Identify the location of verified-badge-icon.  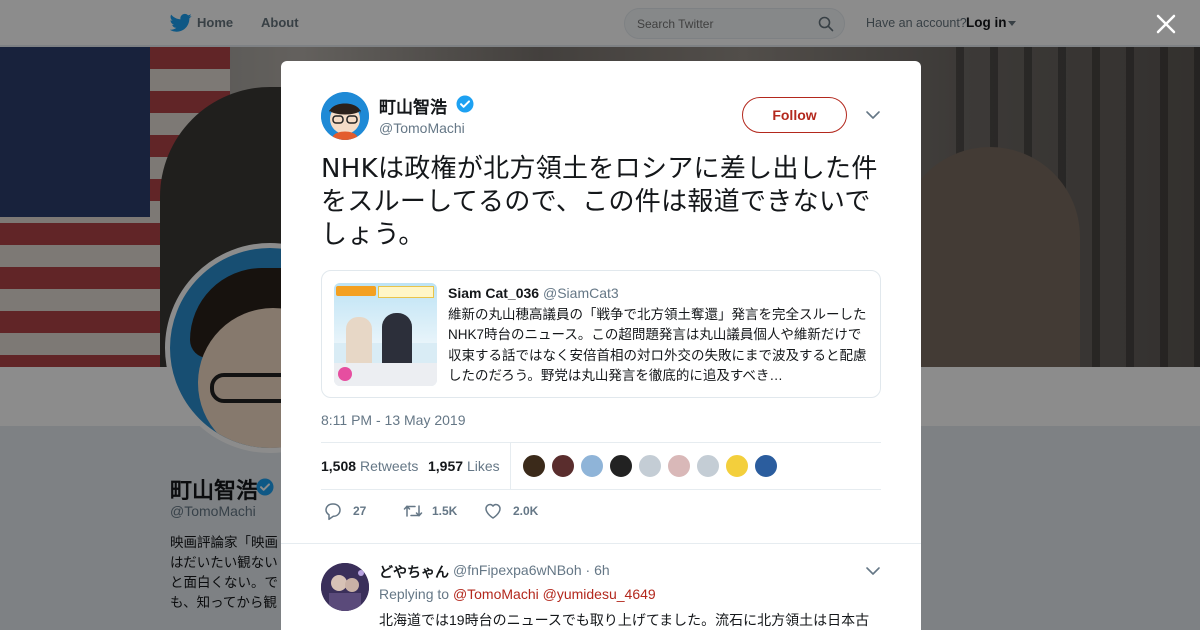
(465, 104).